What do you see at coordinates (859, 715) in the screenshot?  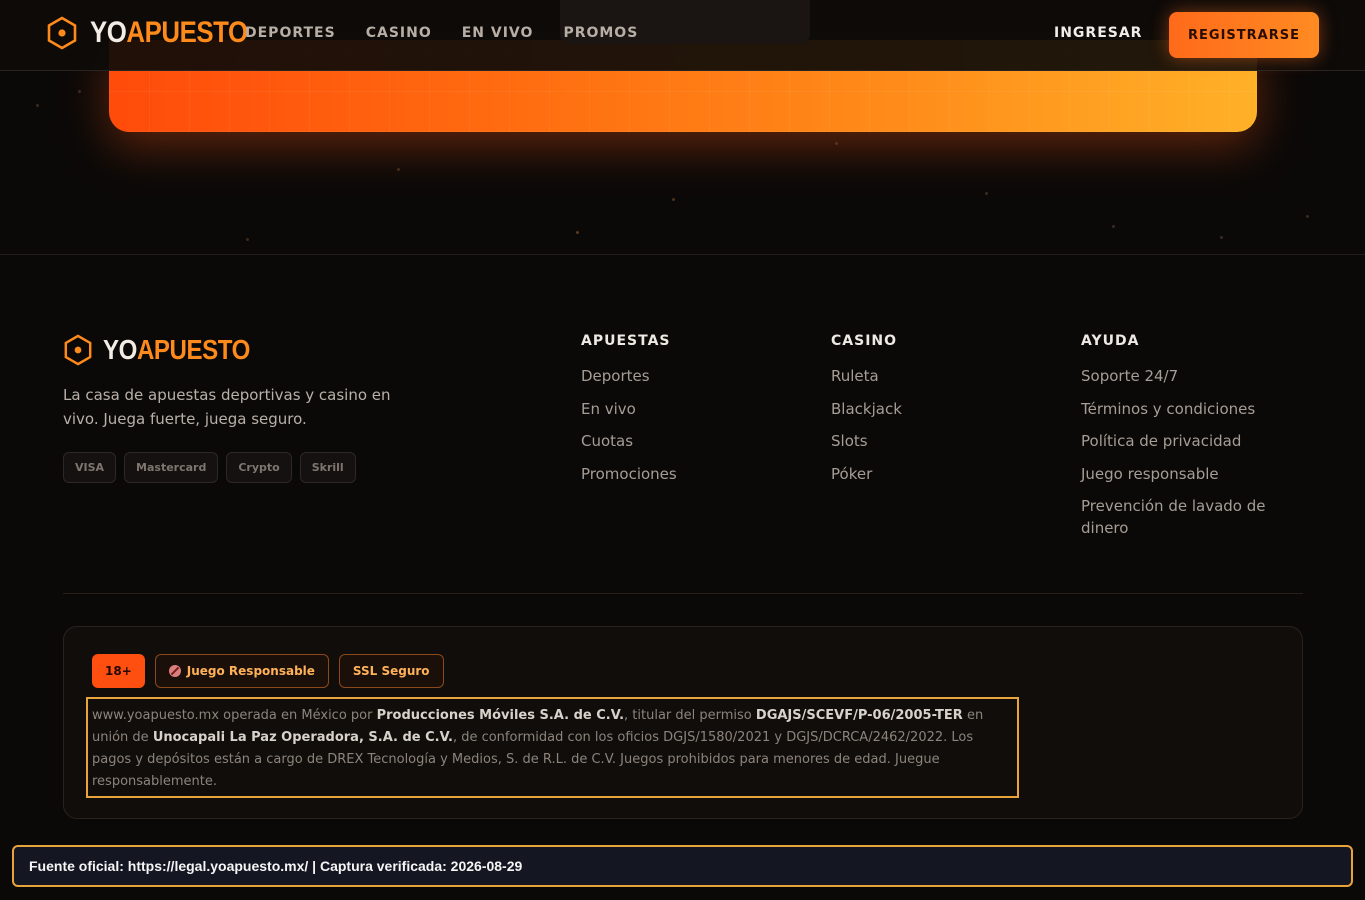 I see `permit-number: DGAJS/SCEVF/P-06/2005-TER` at bounding box center [859, 715].